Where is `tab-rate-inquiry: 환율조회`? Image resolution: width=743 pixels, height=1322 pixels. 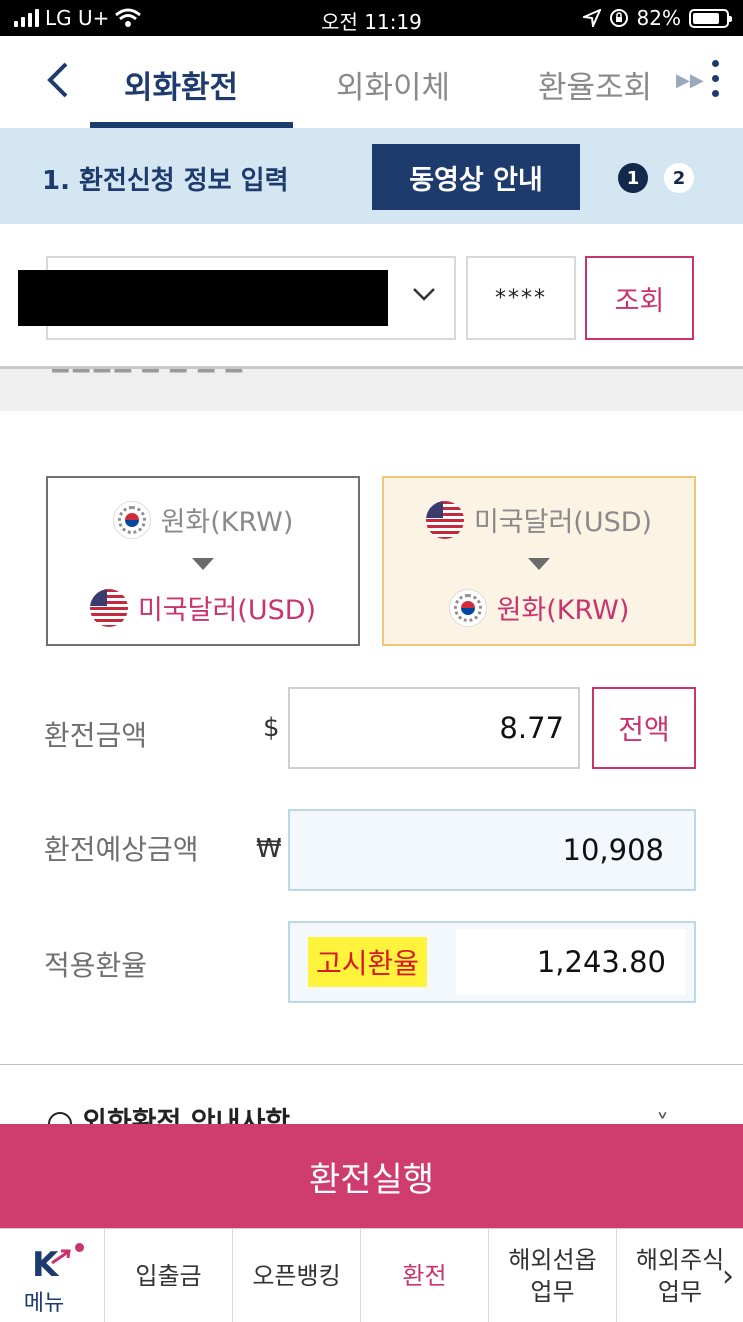
tab-rate-inquiry: 환율조회 is located at coordinates (595, 84).